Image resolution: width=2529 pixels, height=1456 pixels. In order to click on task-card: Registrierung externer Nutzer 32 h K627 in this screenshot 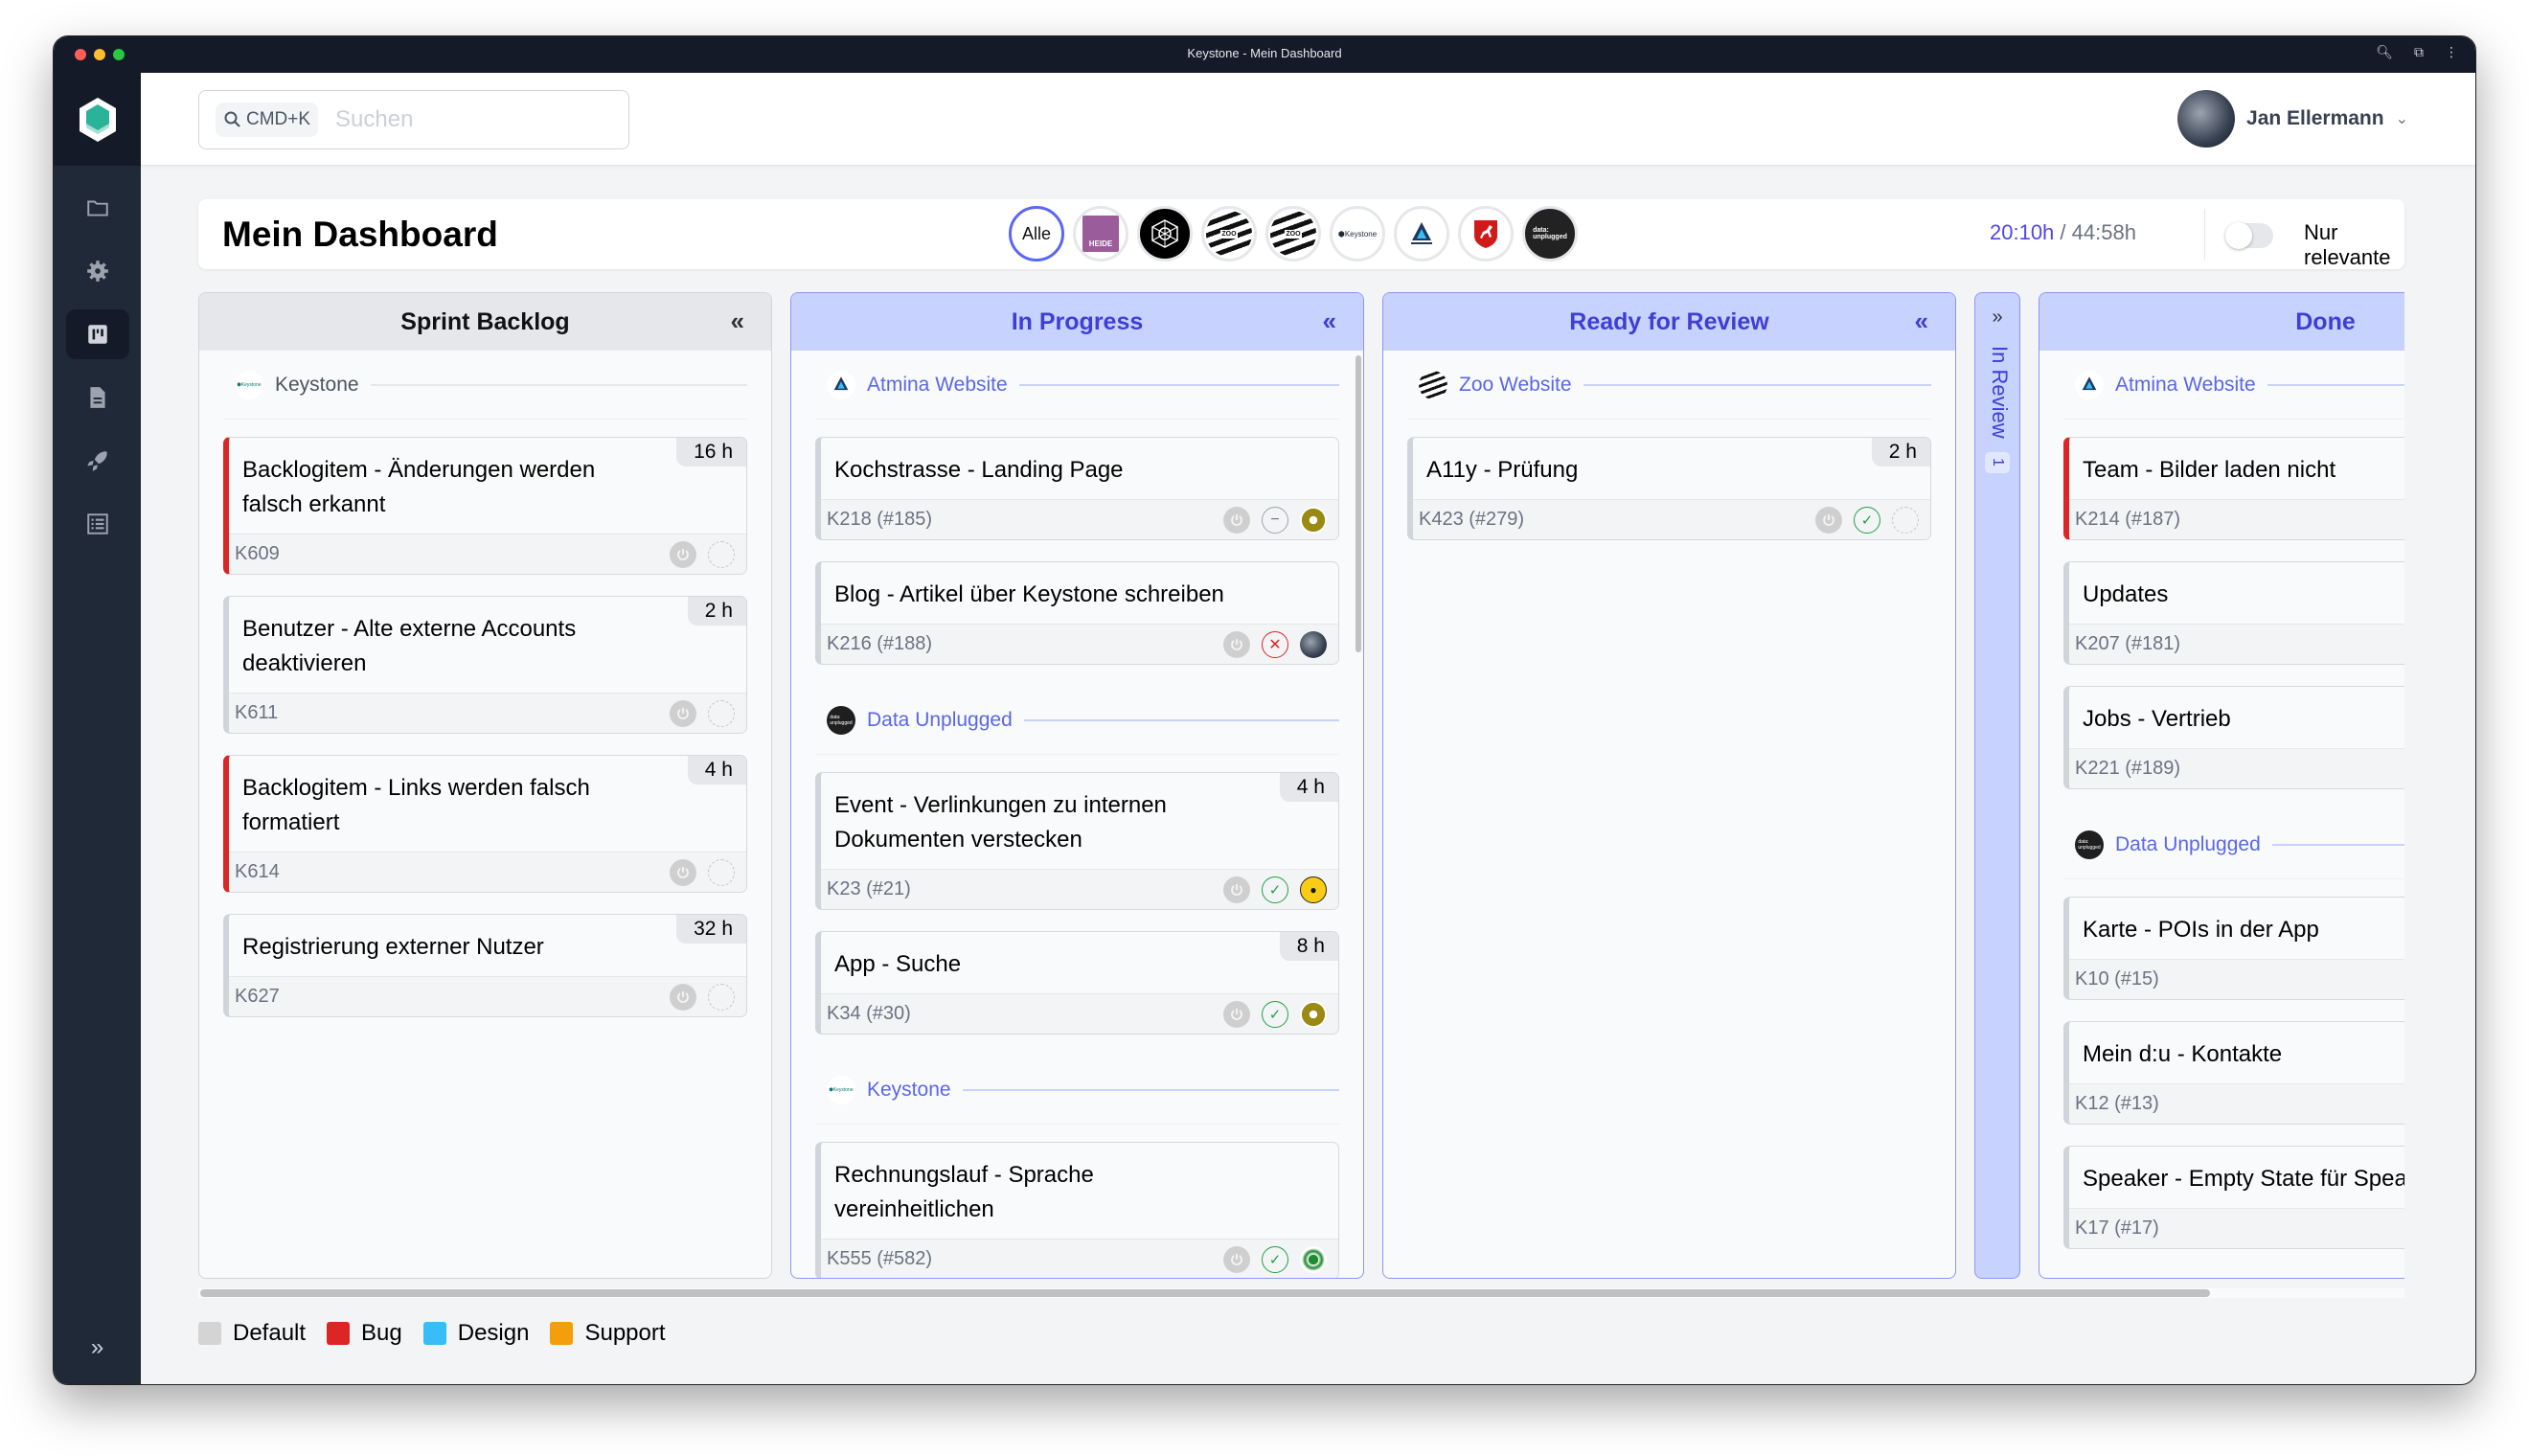, I will do `click(485, 966)`.